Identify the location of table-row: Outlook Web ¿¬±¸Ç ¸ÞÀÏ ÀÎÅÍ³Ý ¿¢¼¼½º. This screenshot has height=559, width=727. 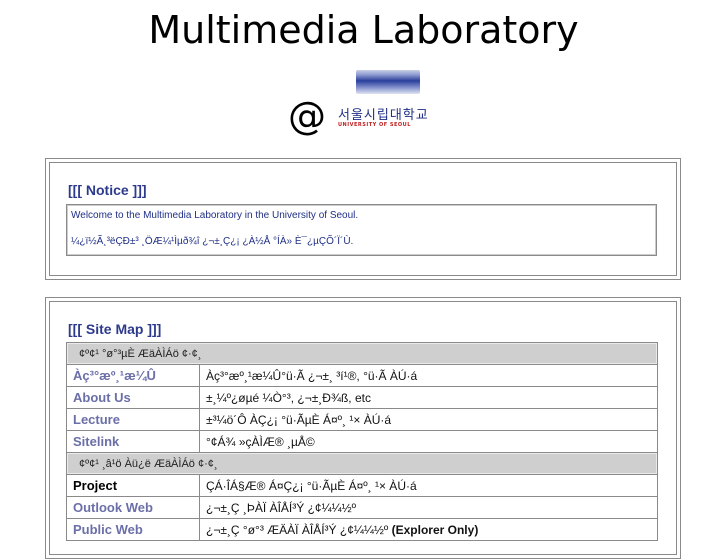
(362, 507).